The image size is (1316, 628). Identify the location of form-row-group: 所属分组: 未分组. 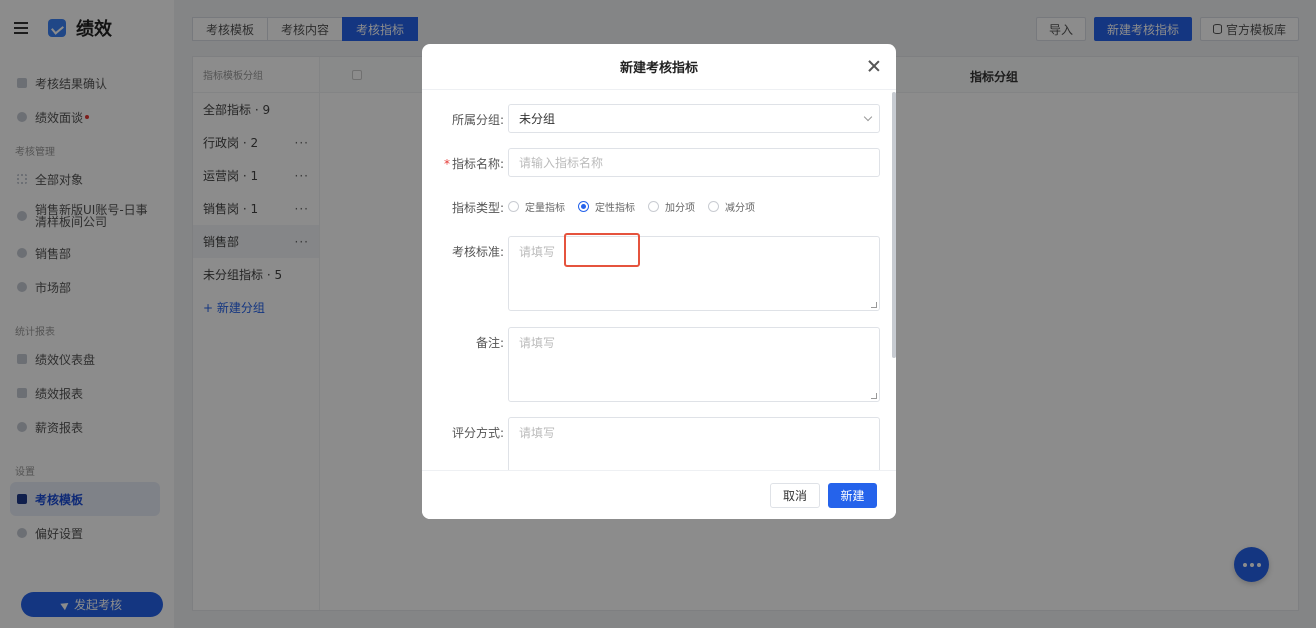
(651, 118).